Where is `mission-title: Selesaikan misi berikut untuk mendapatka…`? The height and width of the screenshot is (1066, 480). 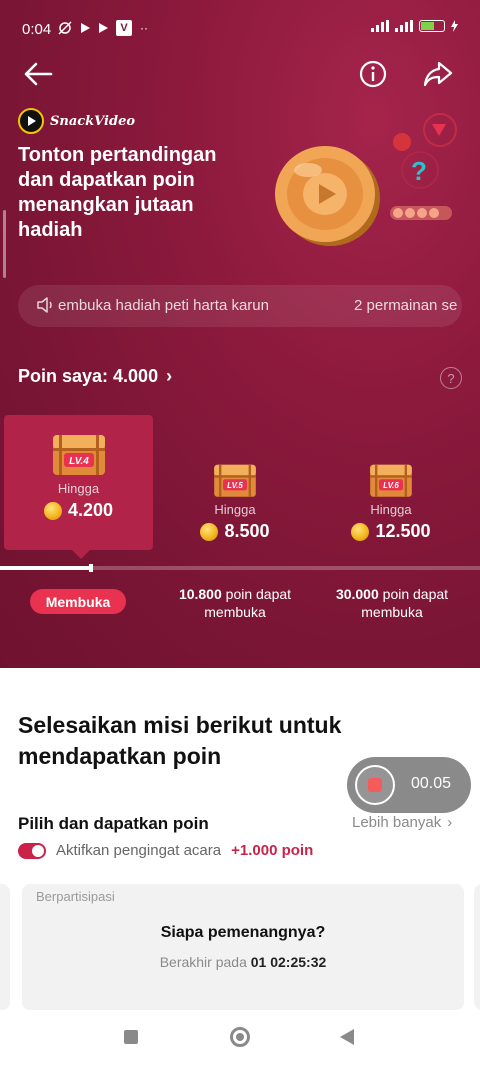
mission-title: Selesaikan misi berikut untuk mendapatka… is located at coordinates (180, 740).